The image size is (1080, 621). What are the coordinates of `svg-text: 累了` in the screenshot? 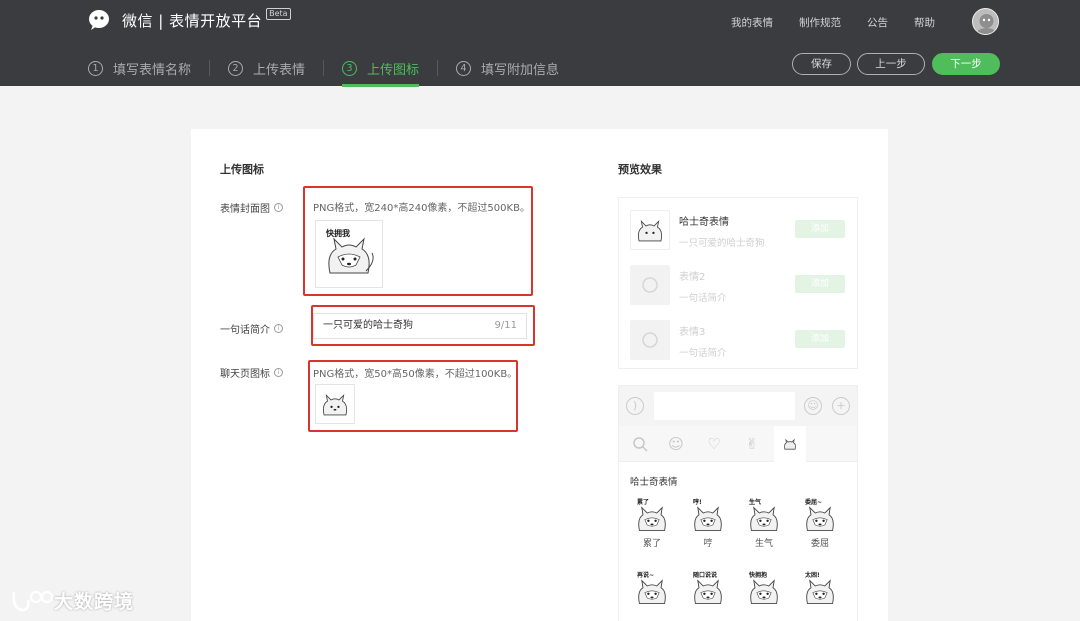 It's located at (643, 502).